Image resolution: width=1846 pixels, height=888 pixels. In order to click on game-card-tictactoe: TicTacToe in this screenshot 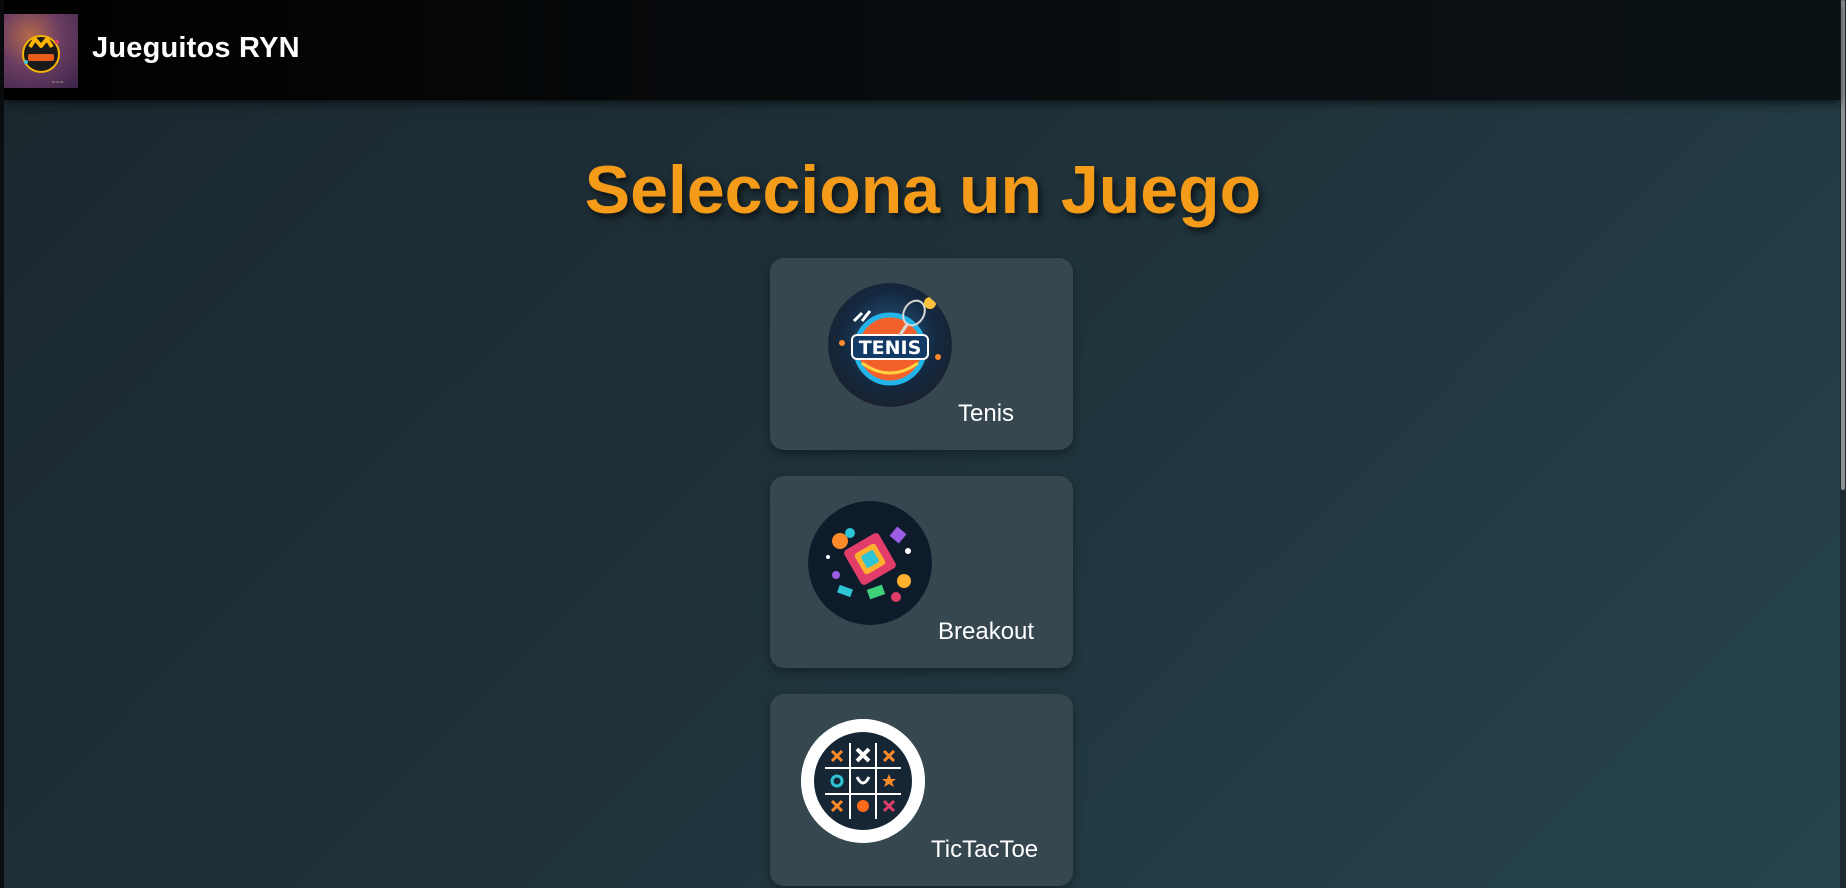, I will do `click(921, 790)`.